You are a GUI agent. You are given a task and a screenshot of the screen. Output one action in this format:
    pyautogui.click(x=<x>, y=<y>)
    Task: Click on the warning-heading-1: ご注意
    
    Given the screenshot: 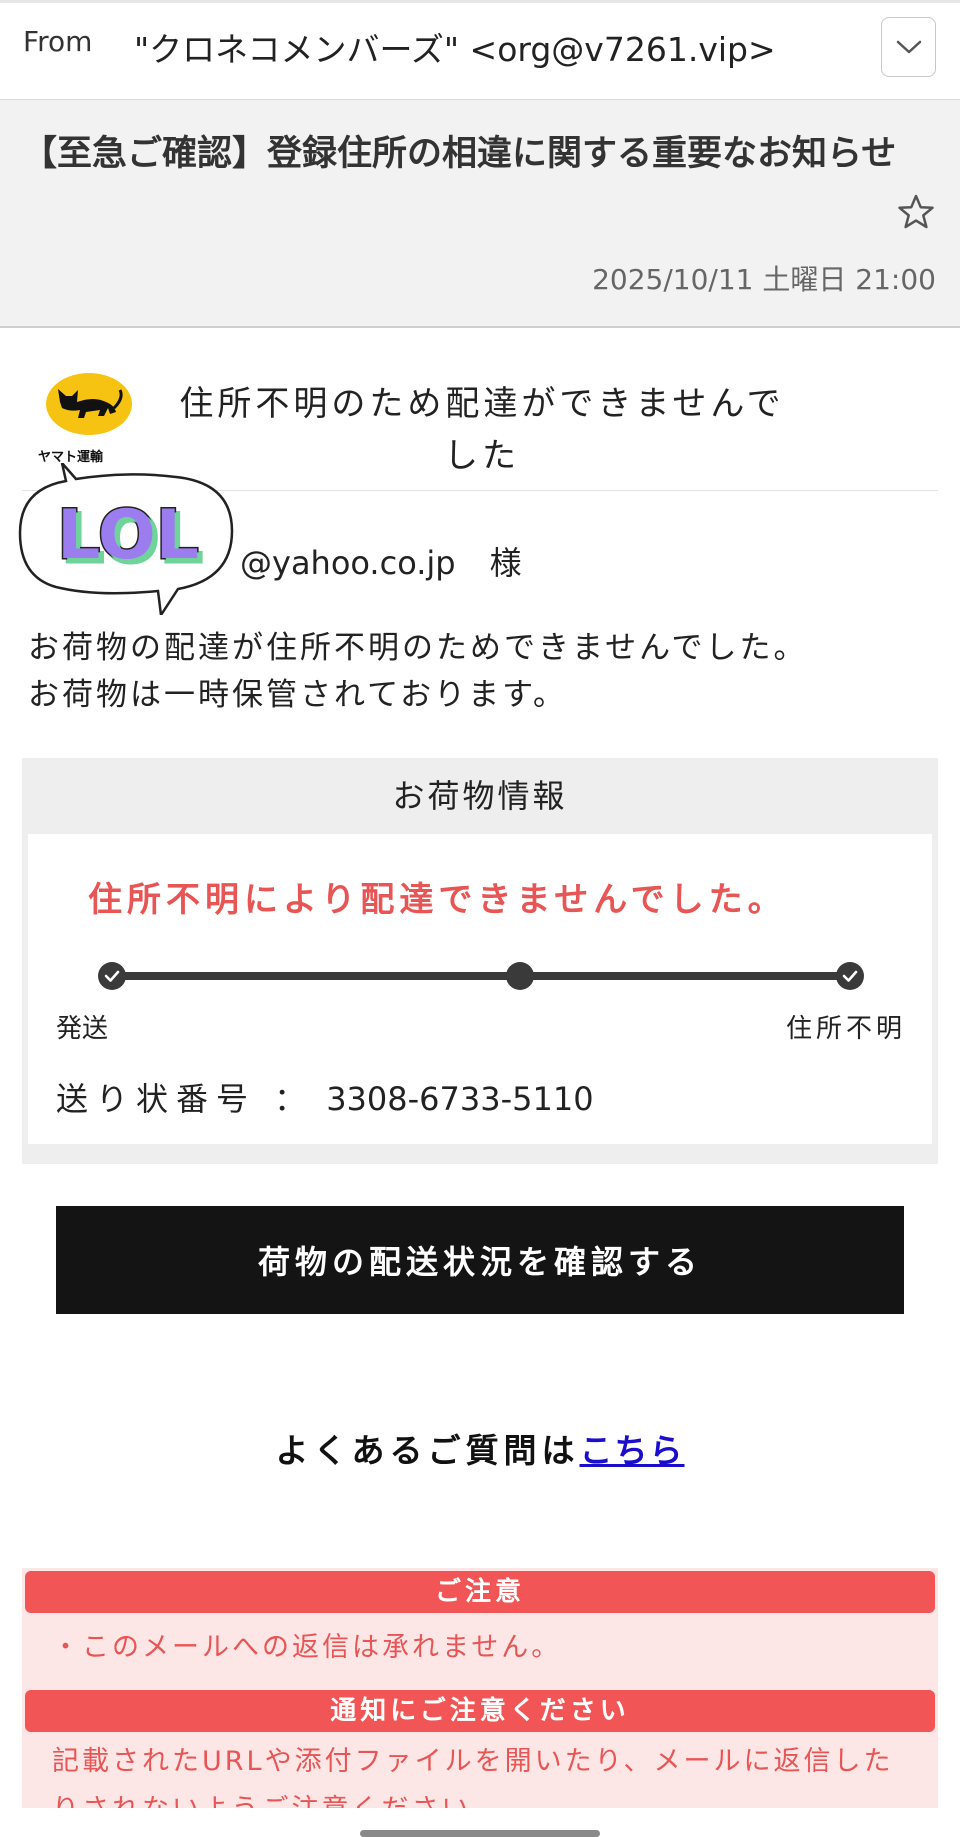 What is the action you would take?
    pyautogui.click(x=480, y=1592)
    